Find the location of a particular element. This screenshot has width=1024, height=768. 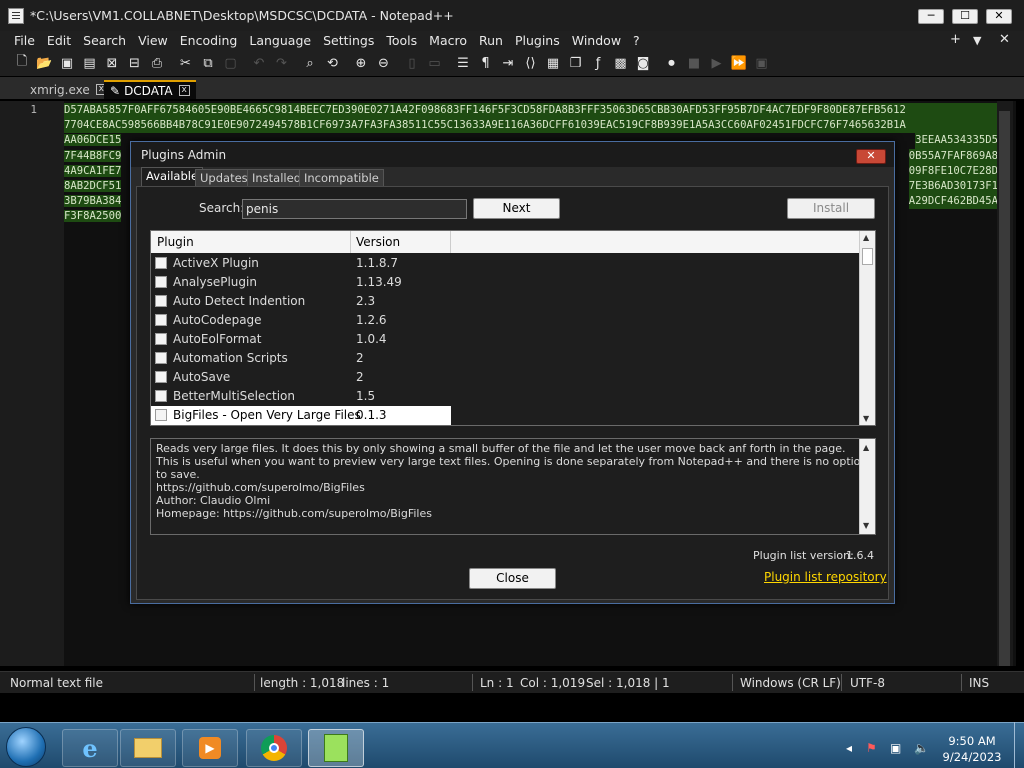

volume-icon: 🔈 is located at coordinates (921, 748).